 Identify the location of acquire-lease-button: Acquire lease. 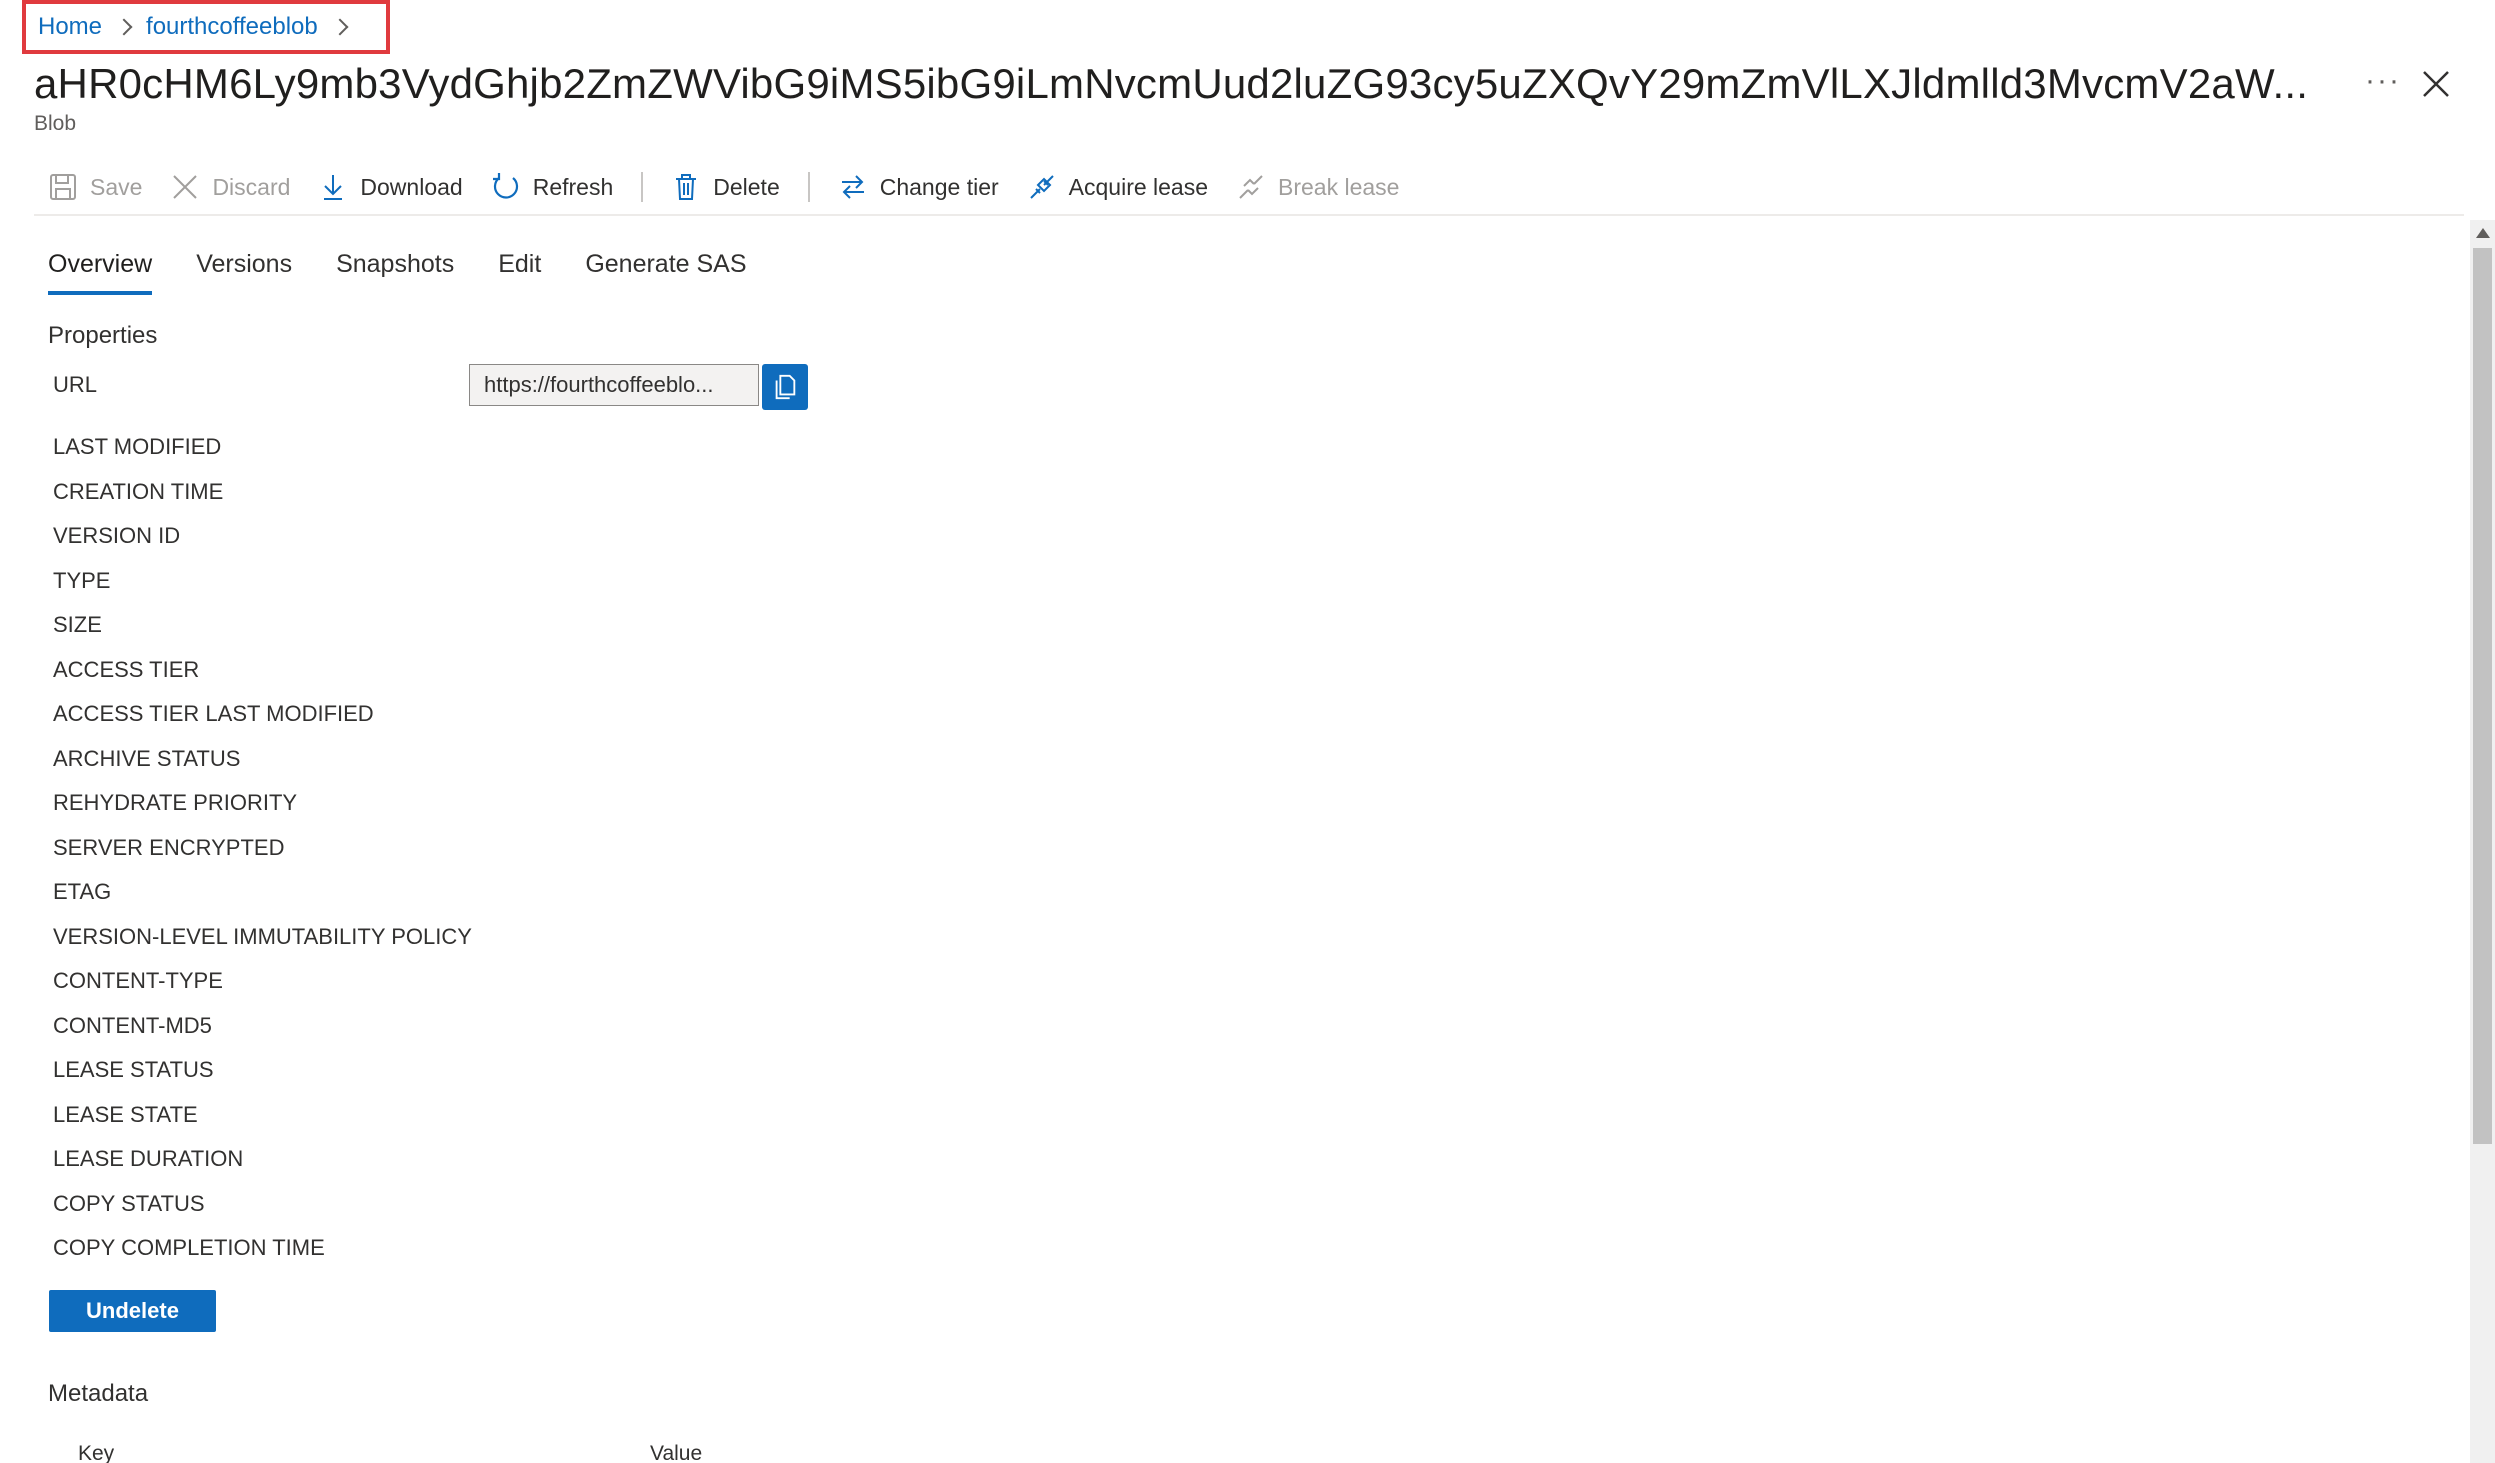
(1117, 187).